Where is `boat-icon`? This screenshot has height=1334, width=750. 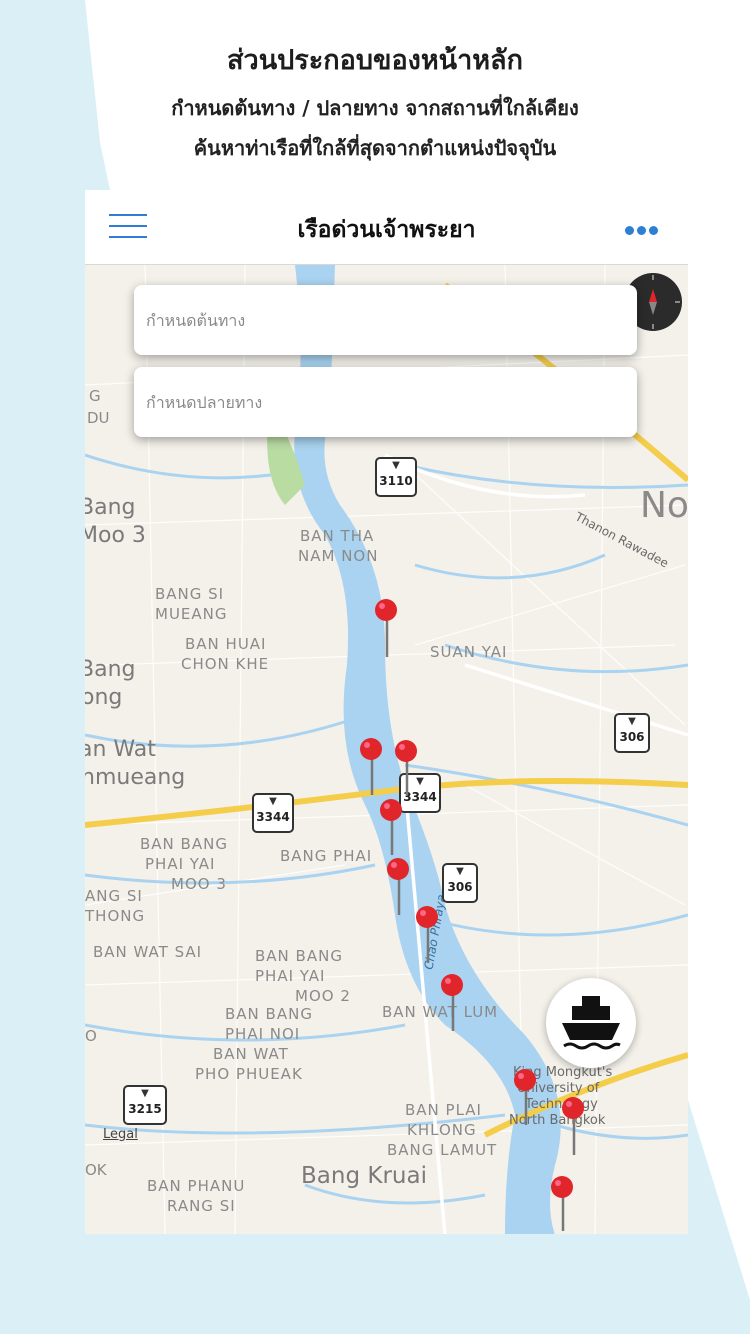
boat-icon is located at coordinates (591, 1023).